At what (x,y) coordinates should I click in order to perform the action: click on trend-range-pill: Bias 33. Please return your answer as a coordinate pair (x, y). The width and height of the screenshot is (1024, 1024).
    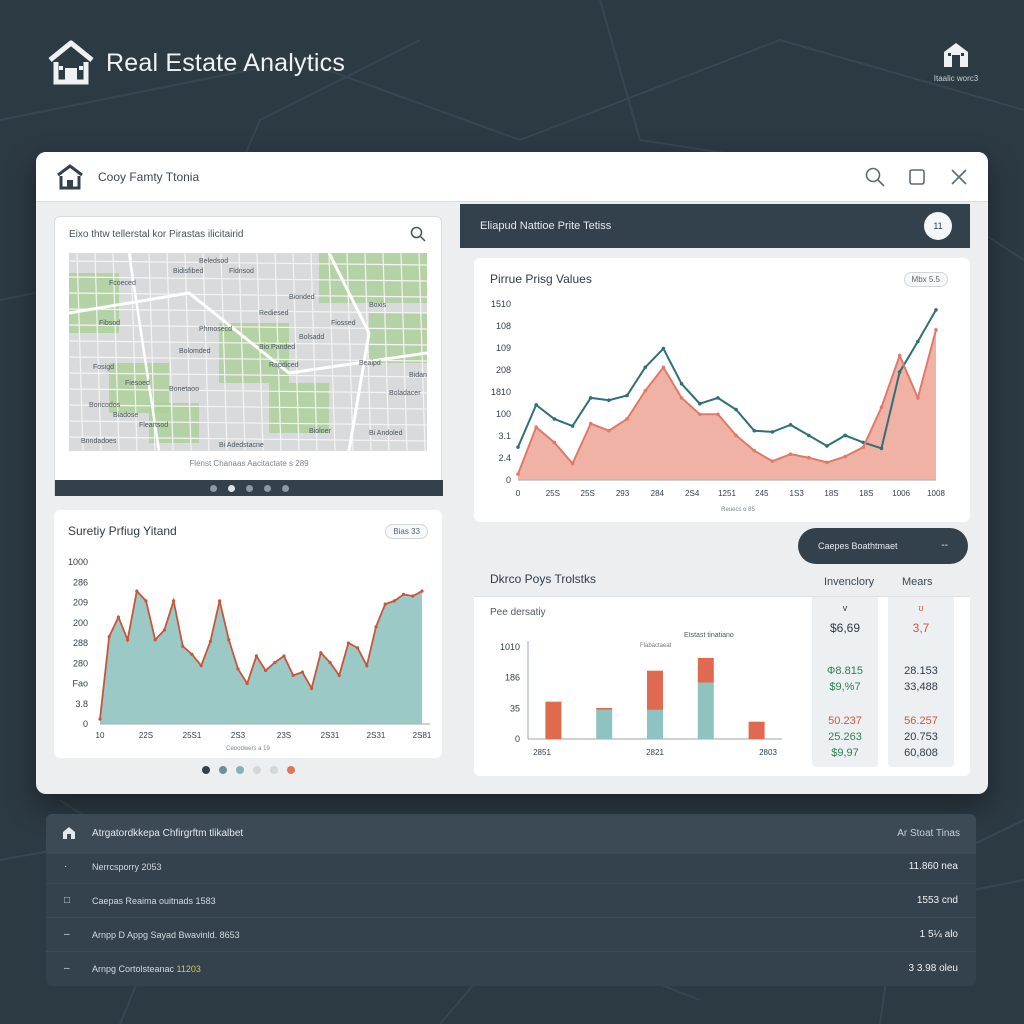
    Looking at the image, I should click on (406, 531).